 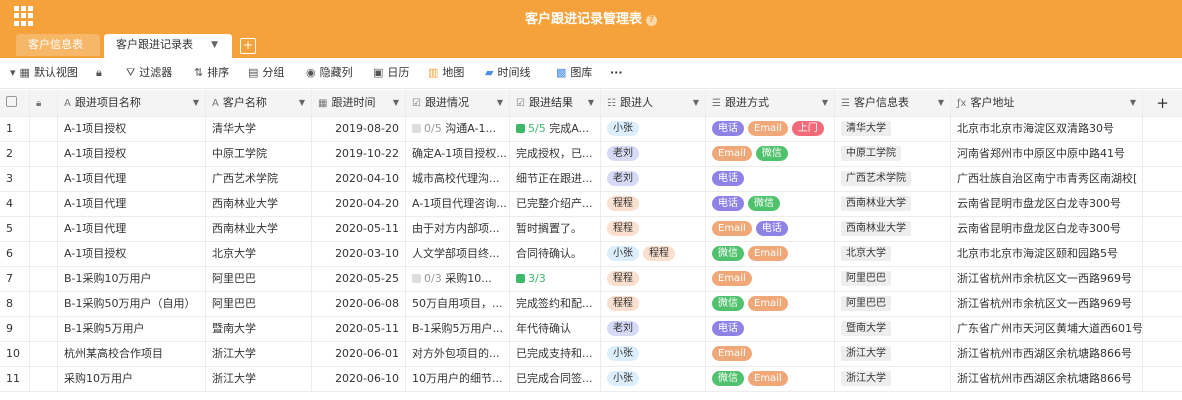 What do you see at coordinates (15, 328) in the screenshot?
I see `row-number: 9` at bounding box center [15, 328].